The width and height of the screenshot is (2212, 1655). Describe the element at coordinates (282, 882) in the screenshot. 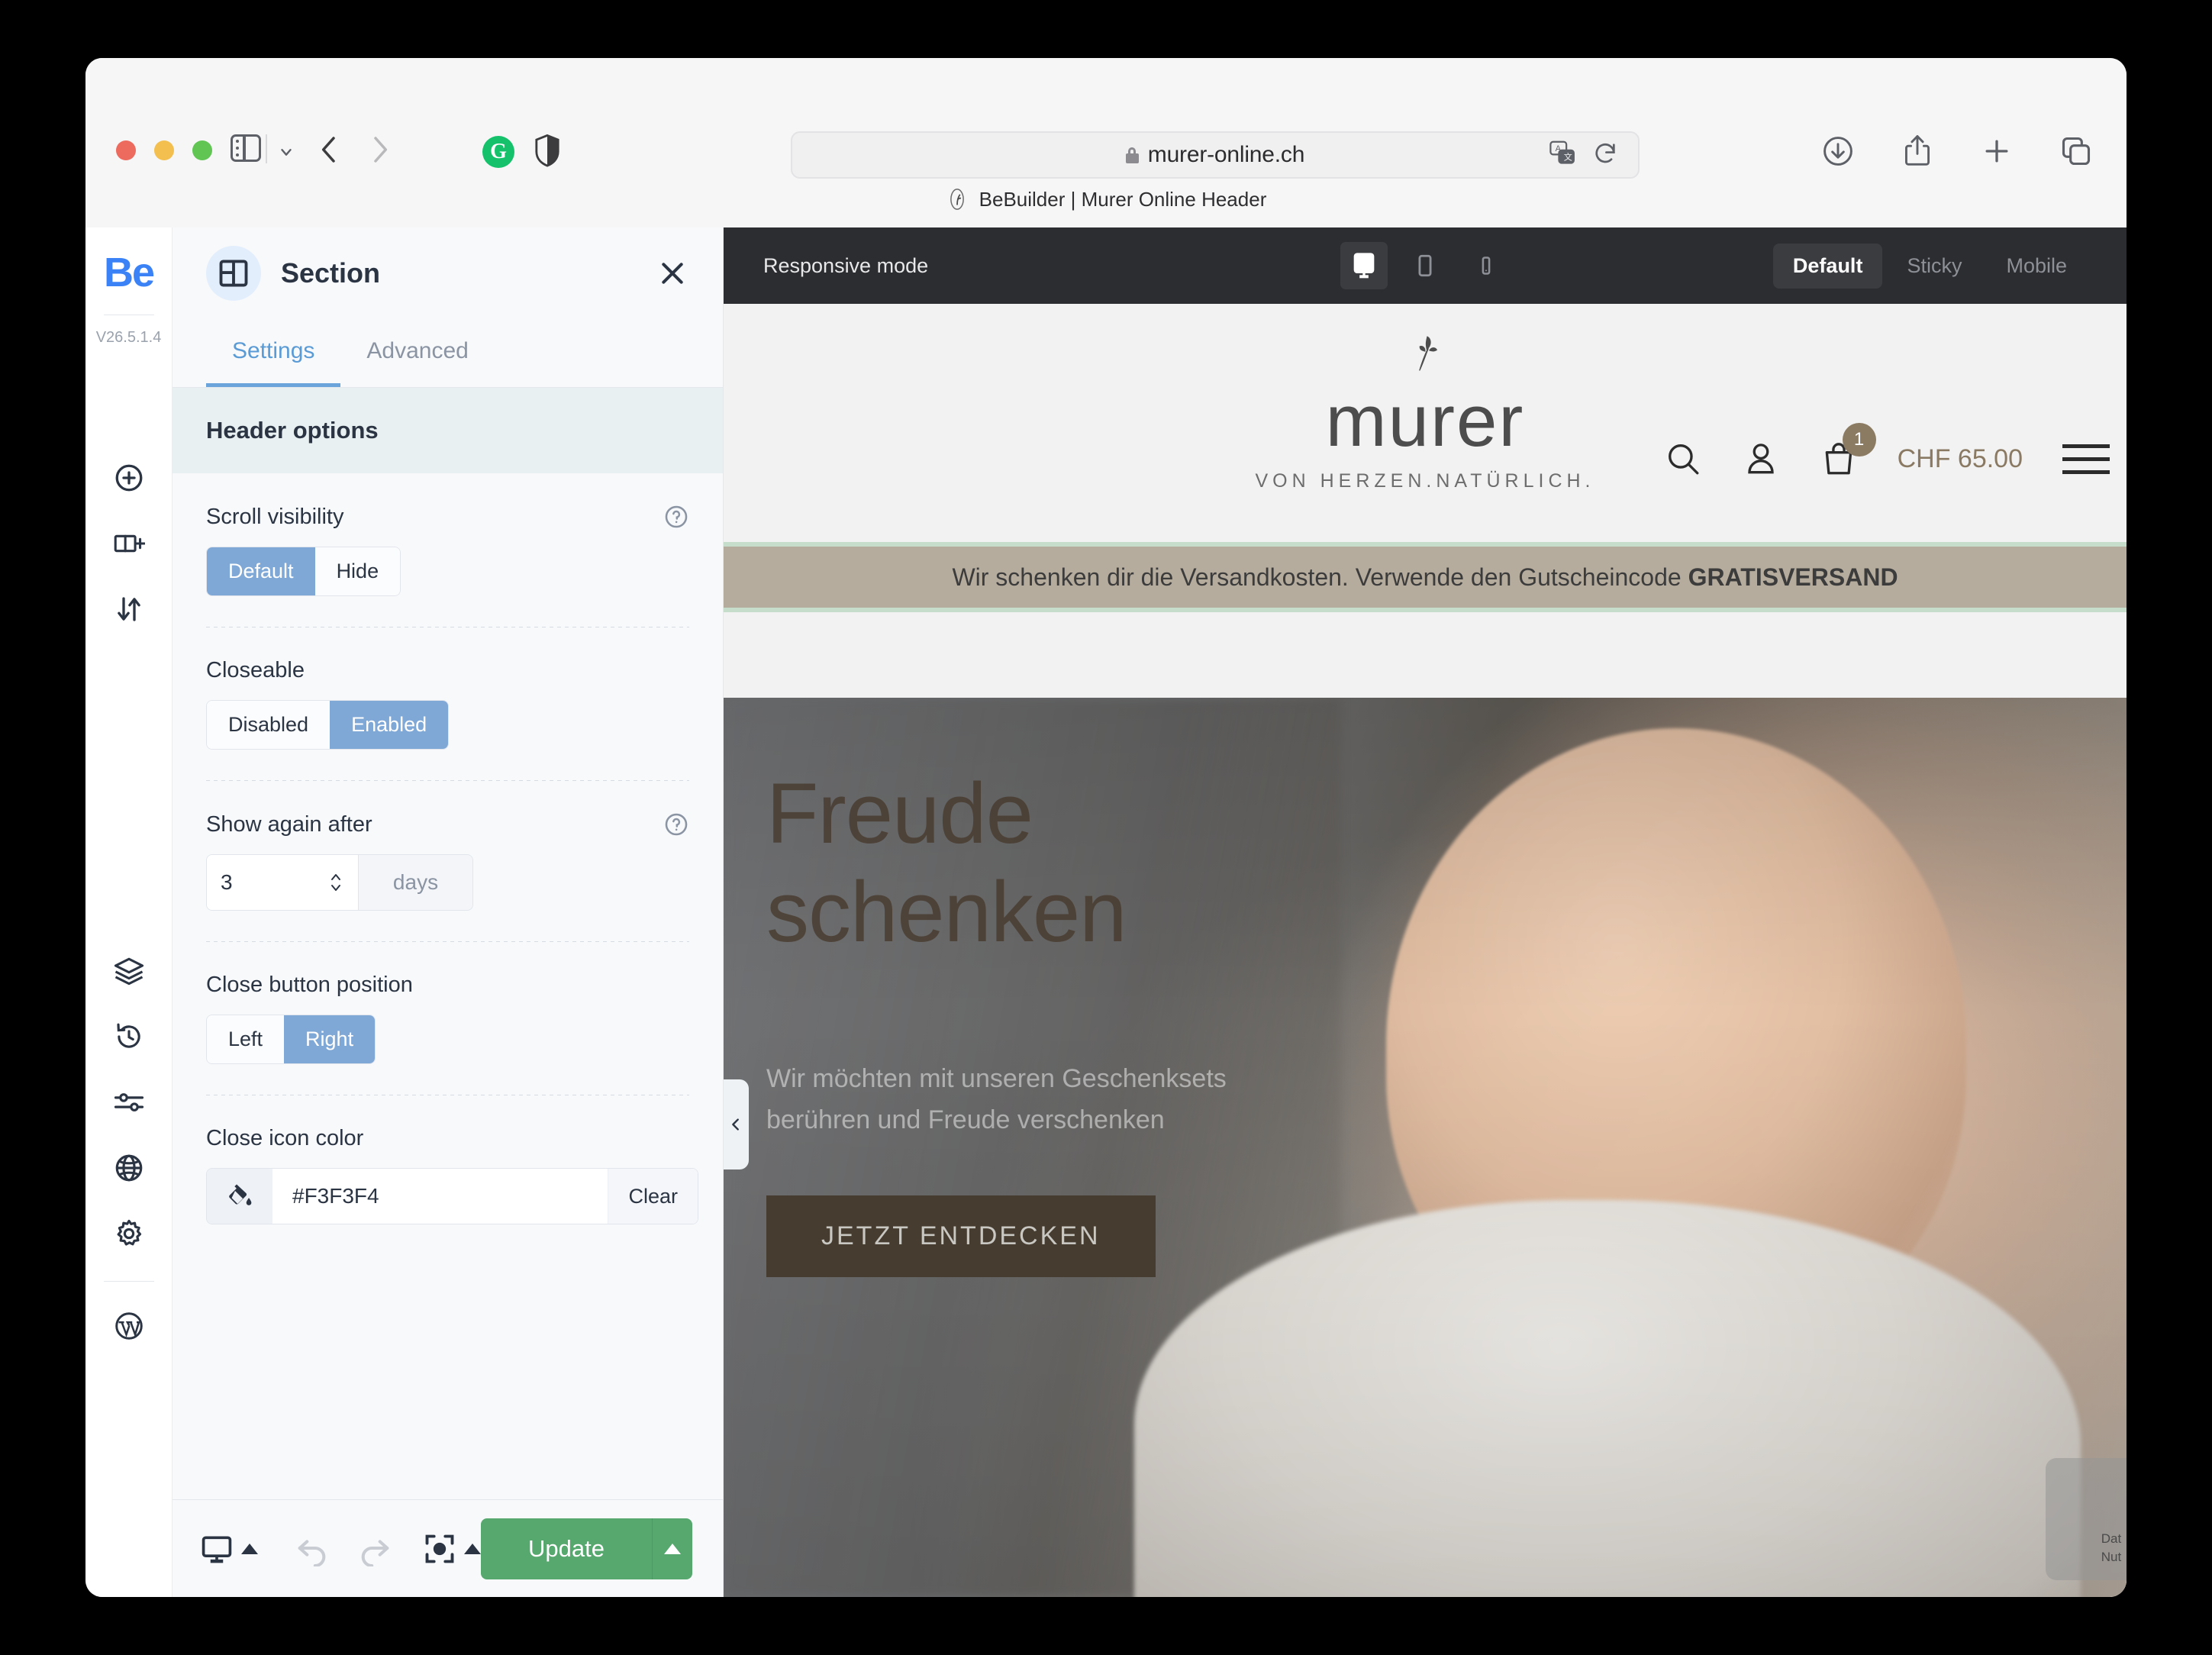

I see `show-again-input: 3` at that location.